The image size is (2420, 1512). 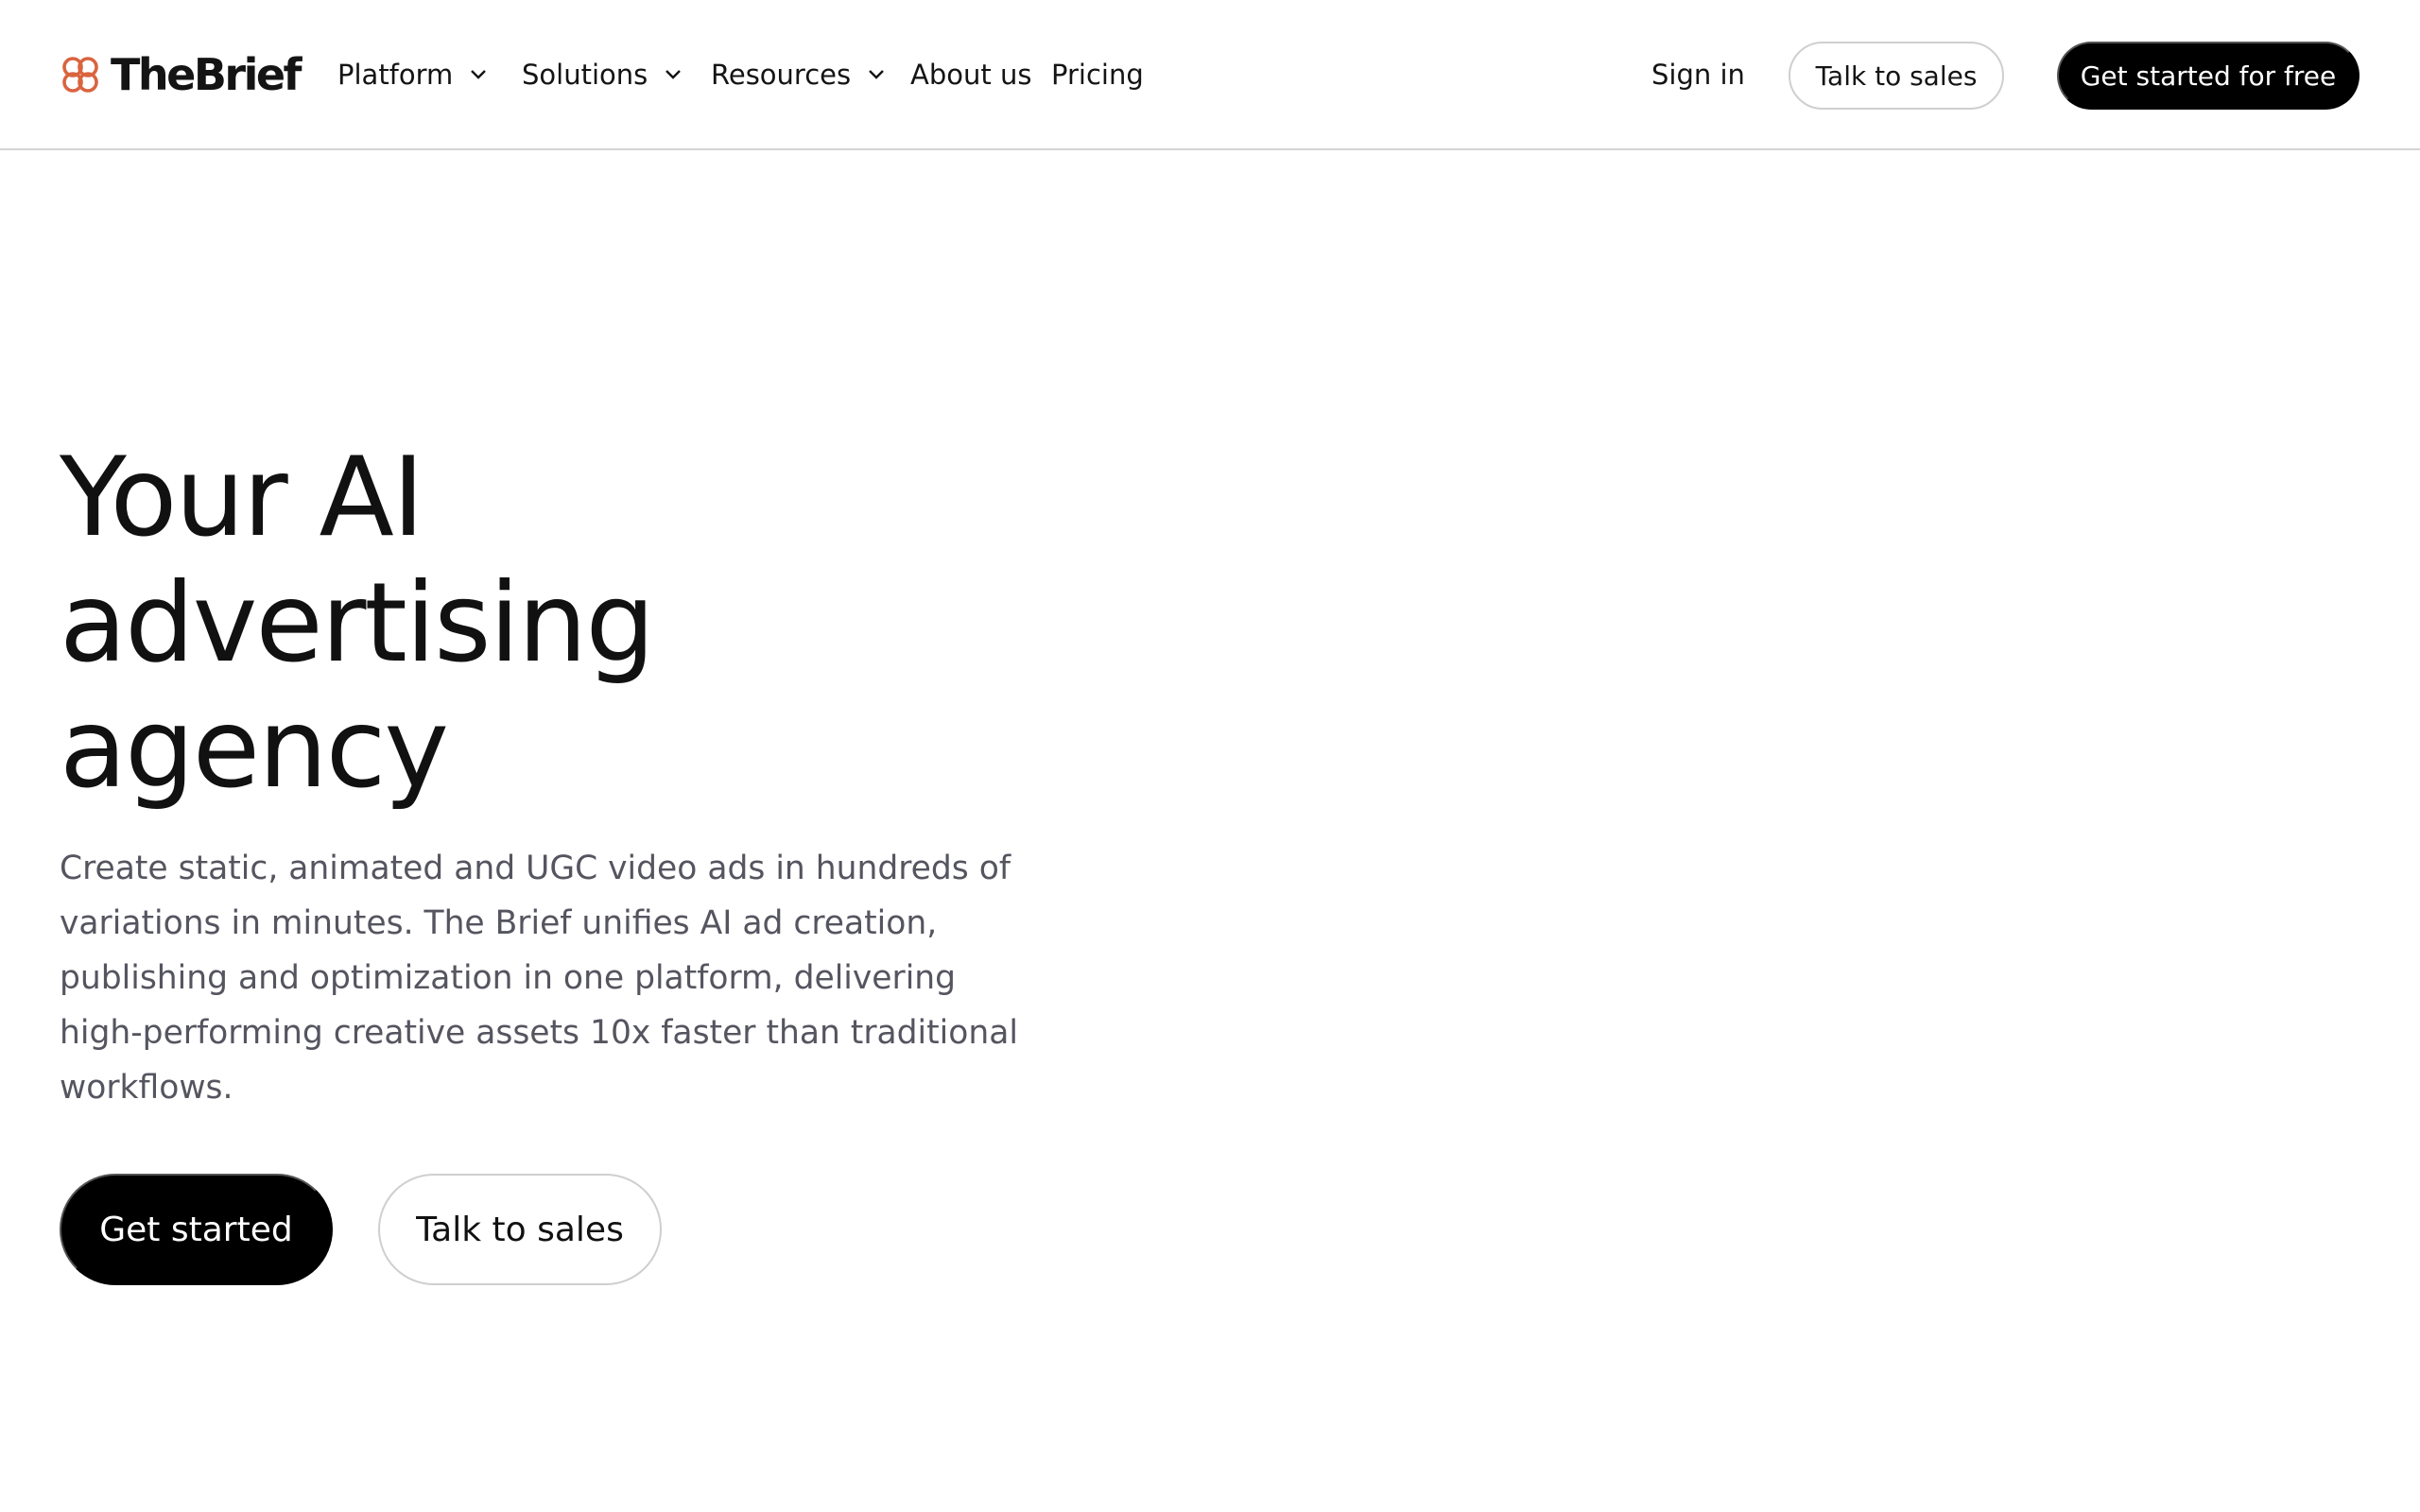 I want to click on nav-resources-label: Resources, so click(x=781, y=75).